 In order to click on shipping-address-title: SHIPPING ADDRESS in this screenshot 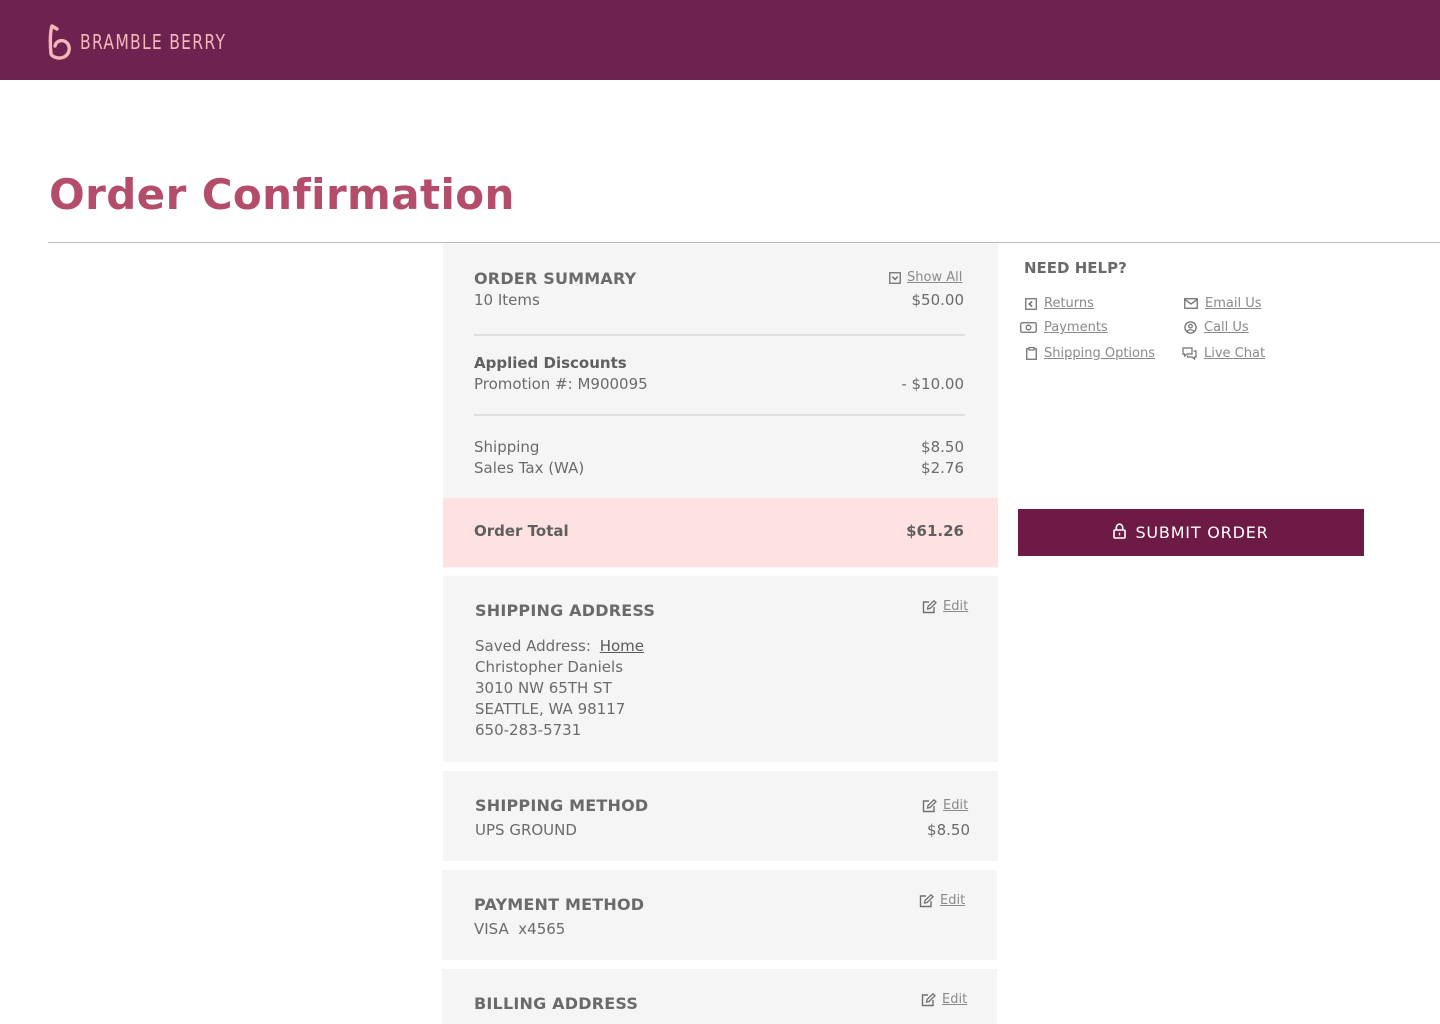, I will do `click(565, 610)`.